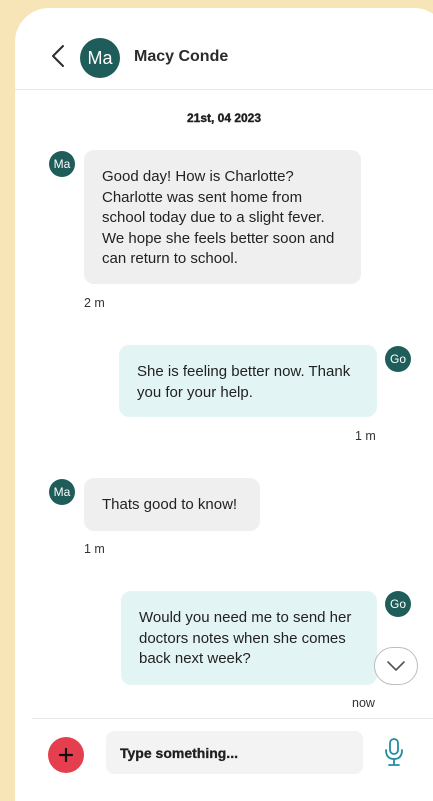 The image size is (433, 801). Describe the element at coordinates (94, 303) in the screenshot. I see `message-time: 2 m` at that location.